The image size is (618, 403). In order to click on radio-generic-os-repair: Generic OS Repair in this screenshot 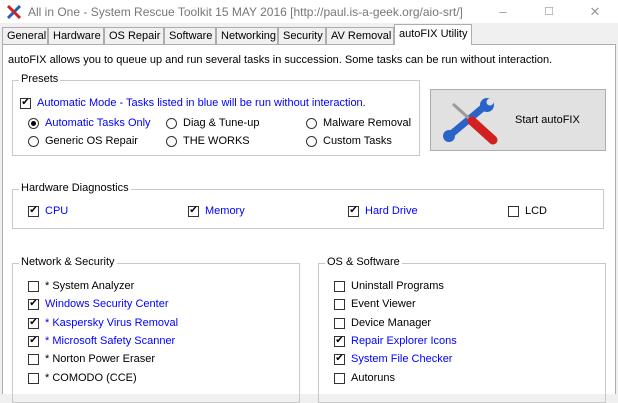, I will do `click(83, 141)`.